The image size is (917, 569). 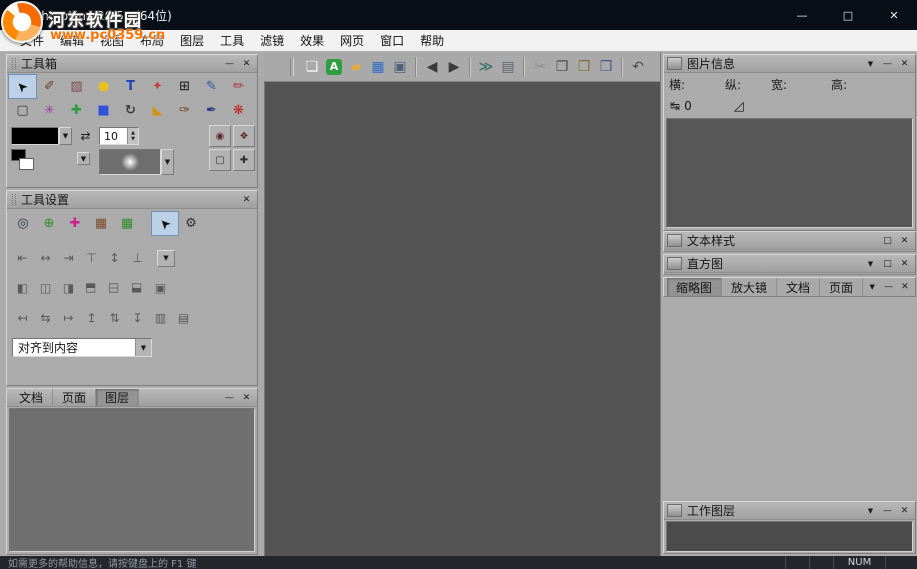 I want to click on view-tabs-dropdown: ▼, so click(x=872, y=287).